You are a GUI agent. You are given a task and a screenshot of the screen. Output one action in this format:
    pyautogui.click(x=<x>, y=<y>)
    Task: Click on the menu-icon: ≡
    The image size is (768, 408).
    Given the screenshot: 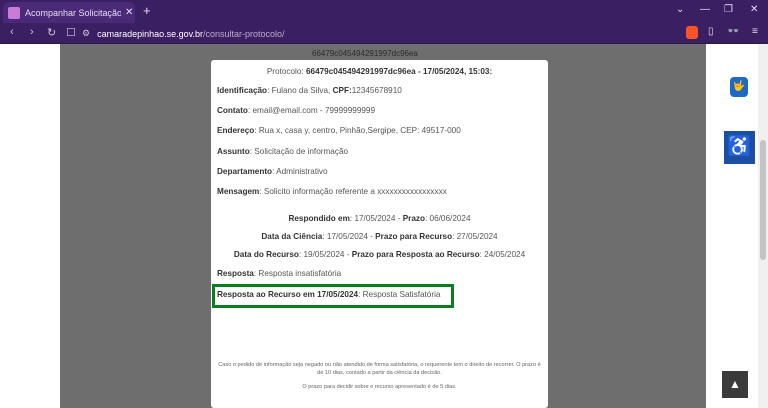 What is the action you would take?
    pyautogui.click(x=755, y=31)
    